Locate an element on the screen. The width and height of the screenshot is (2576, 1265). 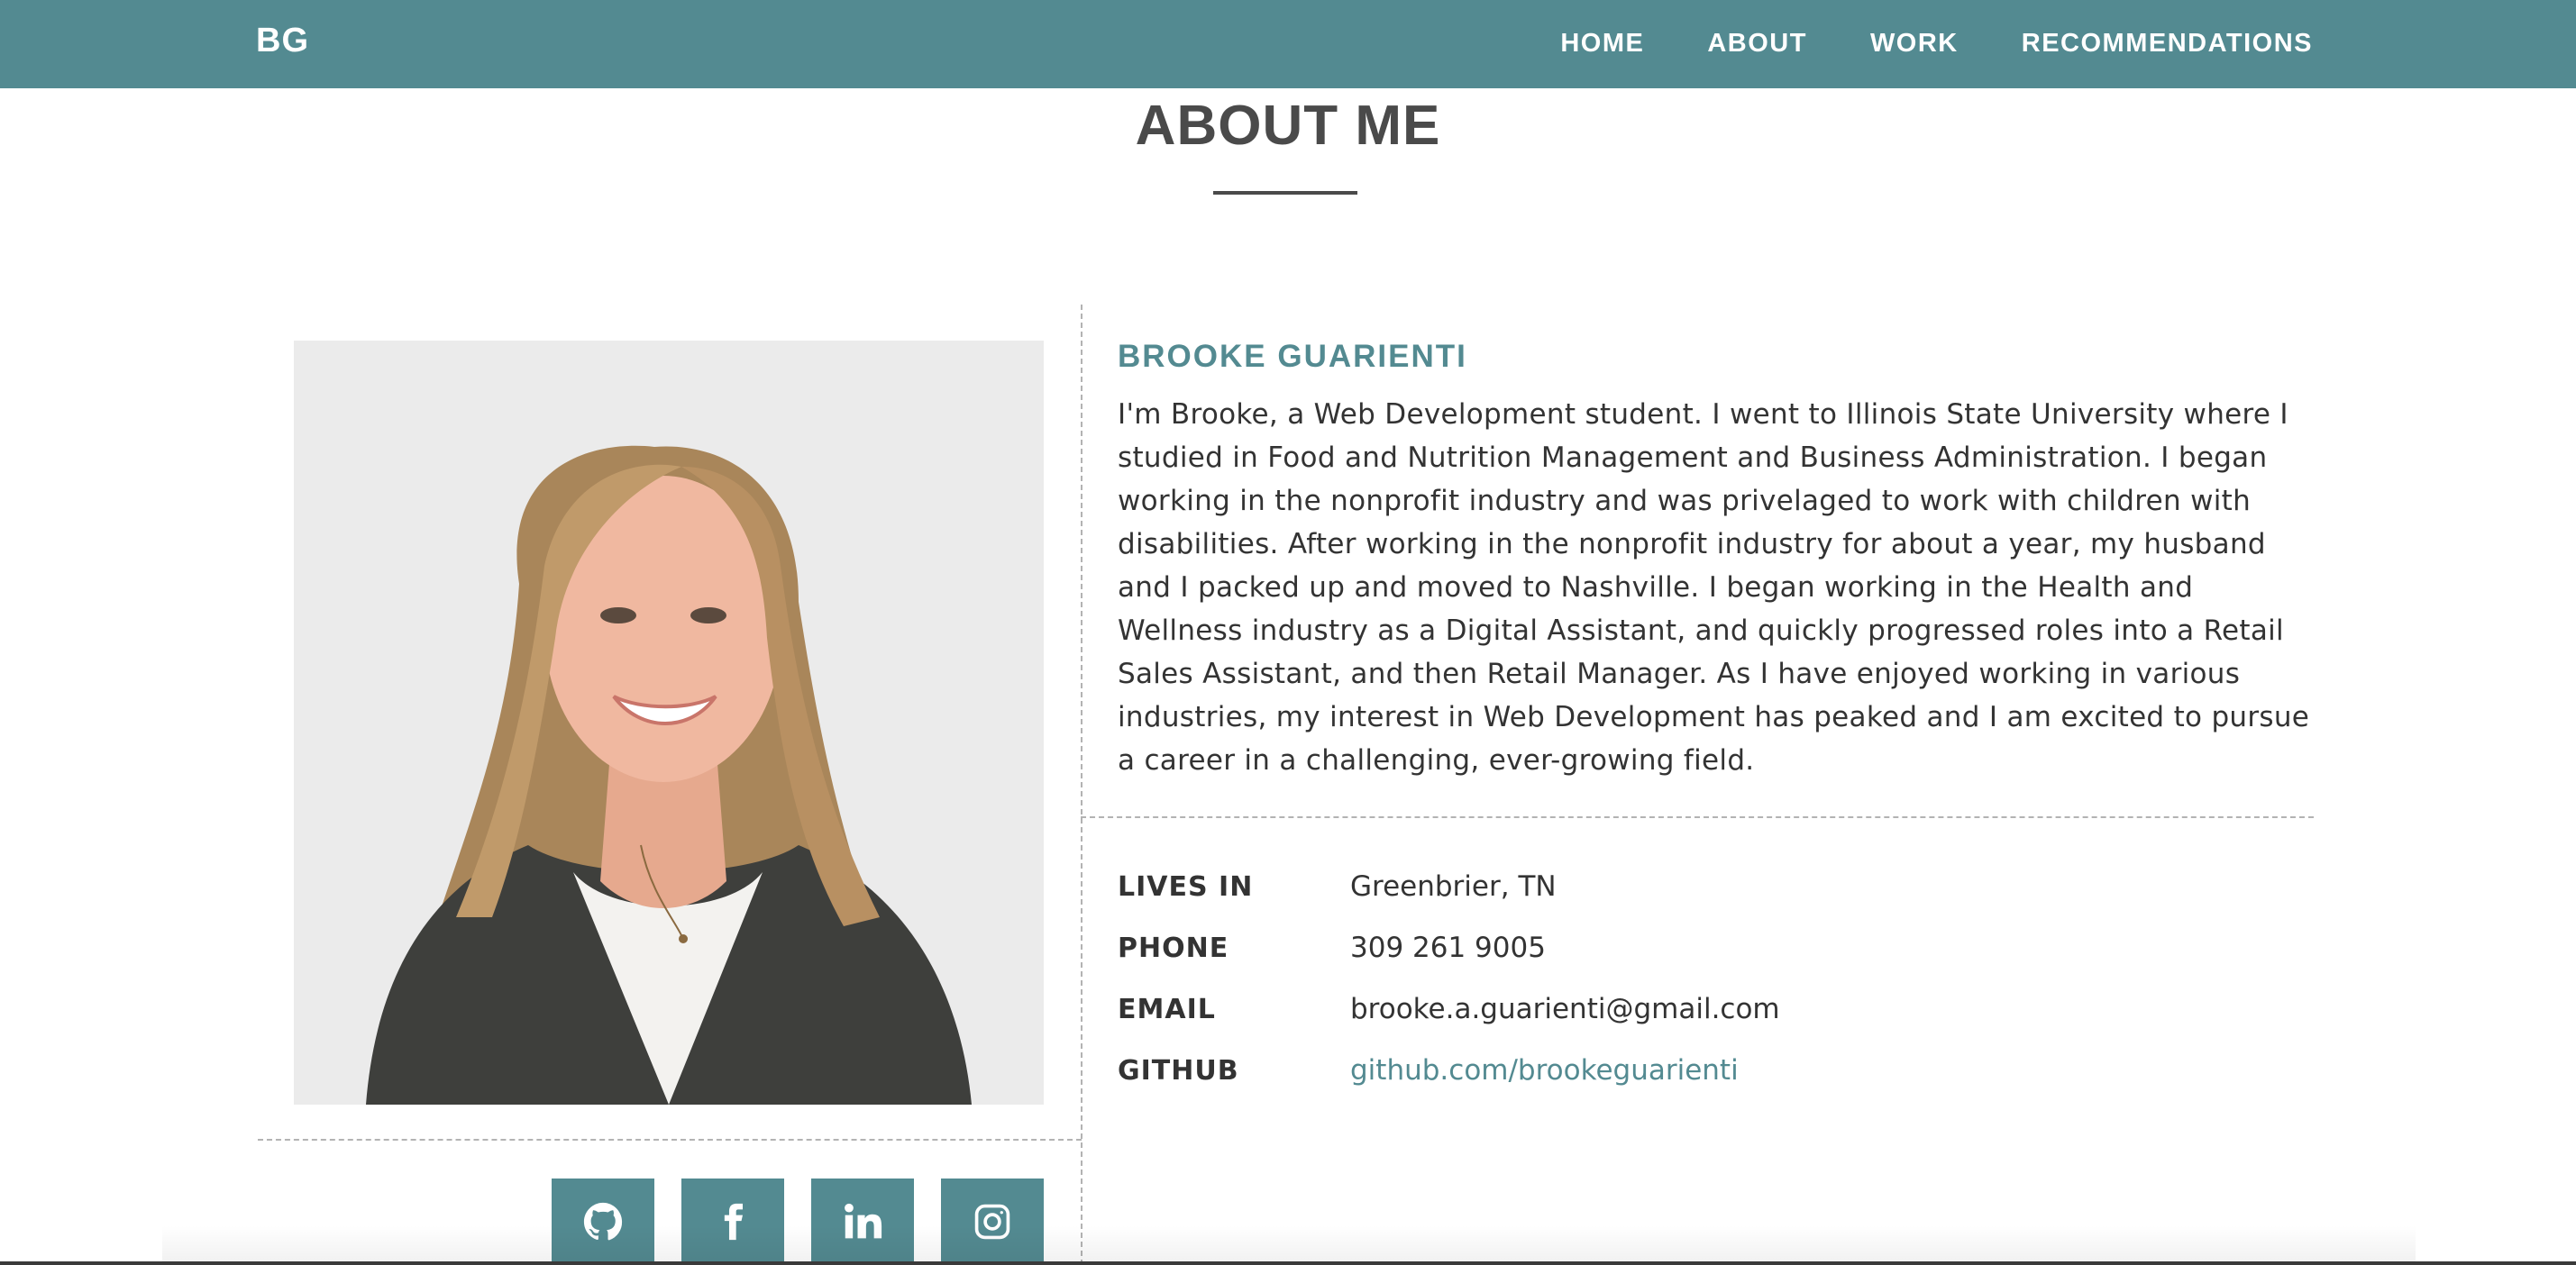
linkedin-icon is located at coordinates (863, 1221).